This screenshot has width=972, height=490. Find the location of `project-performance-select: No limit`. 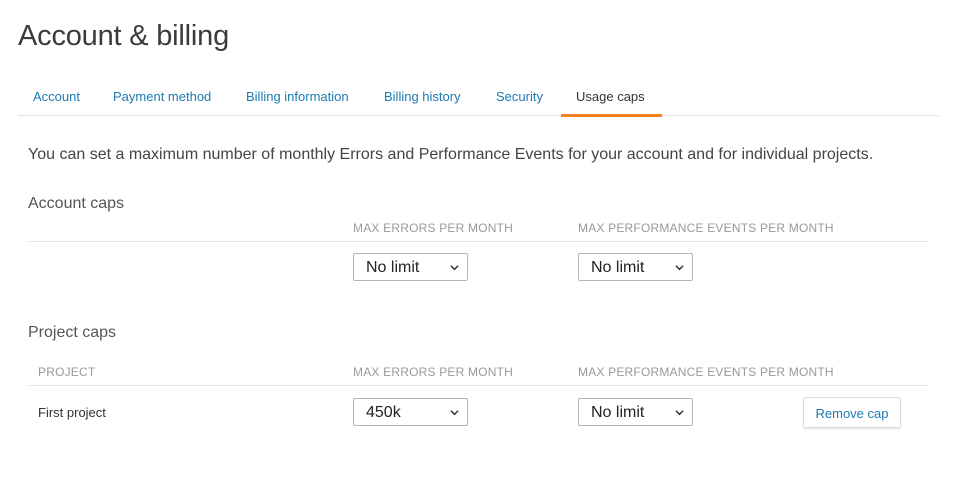

project-performance-select: No limit is located at coordinates (635, 412).